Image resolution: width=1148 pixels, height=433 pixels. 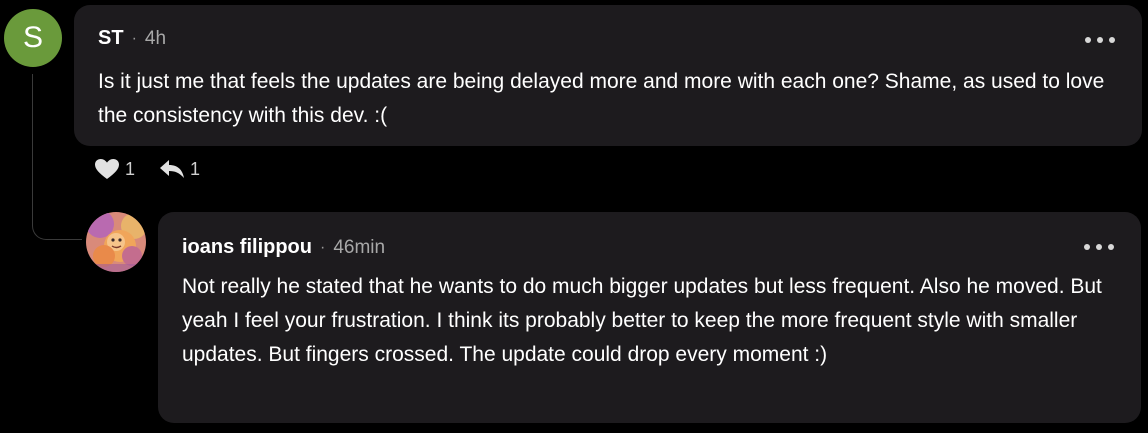 I want to click on avatar, so click(x=116, y=242).